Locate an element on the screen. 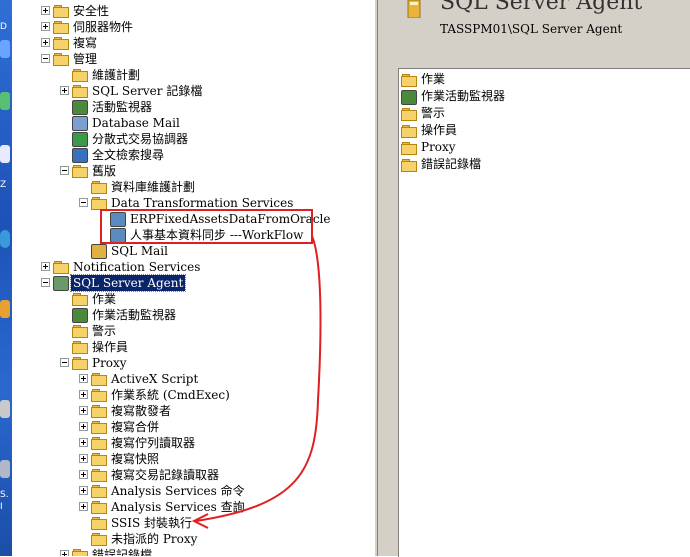 The width and height of the screenshot is (690, 557). tree-node: 複寫 is located at coordinates (193, 43).